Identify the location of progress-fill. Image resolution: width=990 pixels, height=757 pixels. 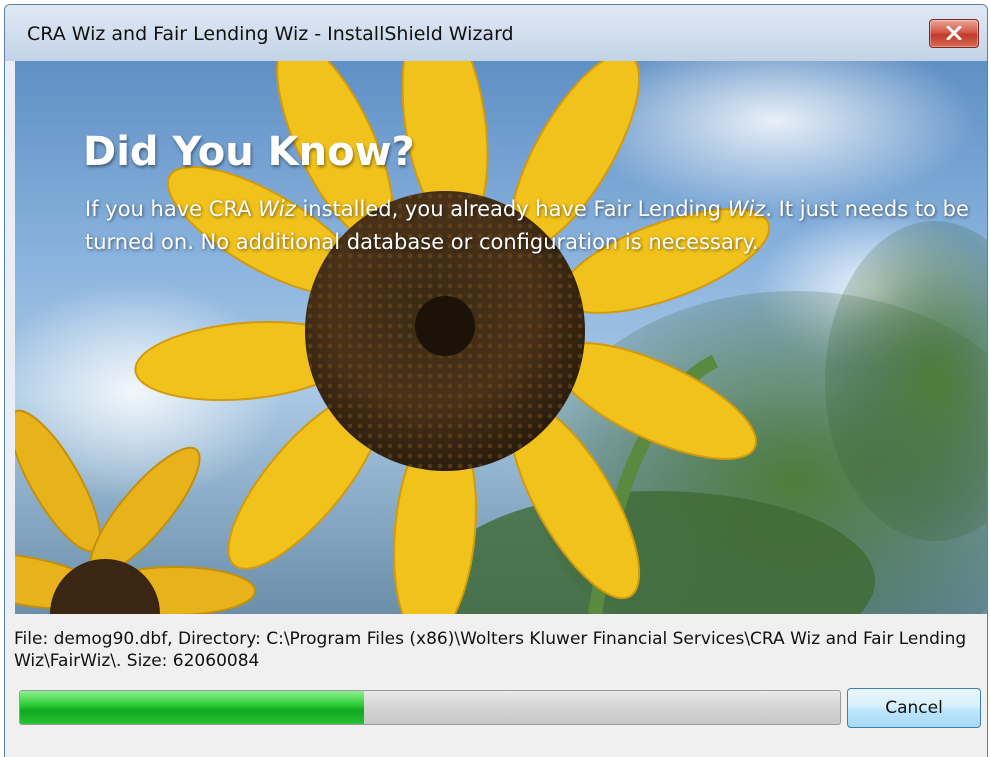
(192, 707).